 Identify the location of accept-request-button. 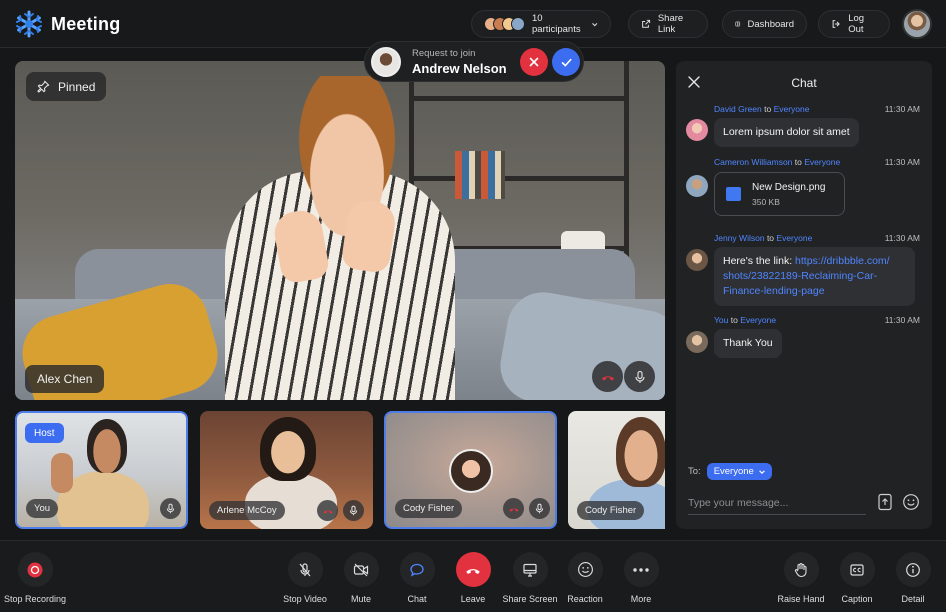
(566, 62).